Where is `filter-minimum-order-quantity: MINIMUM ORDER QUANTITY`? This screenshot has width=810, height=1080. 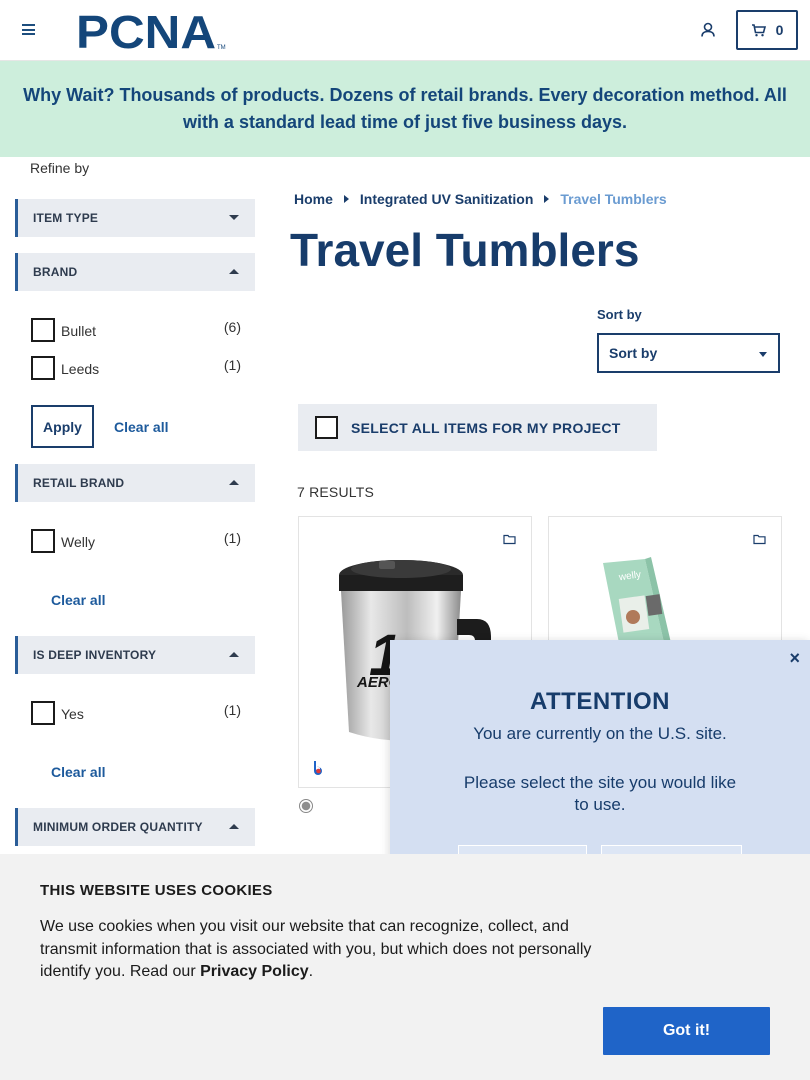
filter-minimum-order-quantity: MINIMUM ORDER QUANTITY is located at coordinates (135, 827).